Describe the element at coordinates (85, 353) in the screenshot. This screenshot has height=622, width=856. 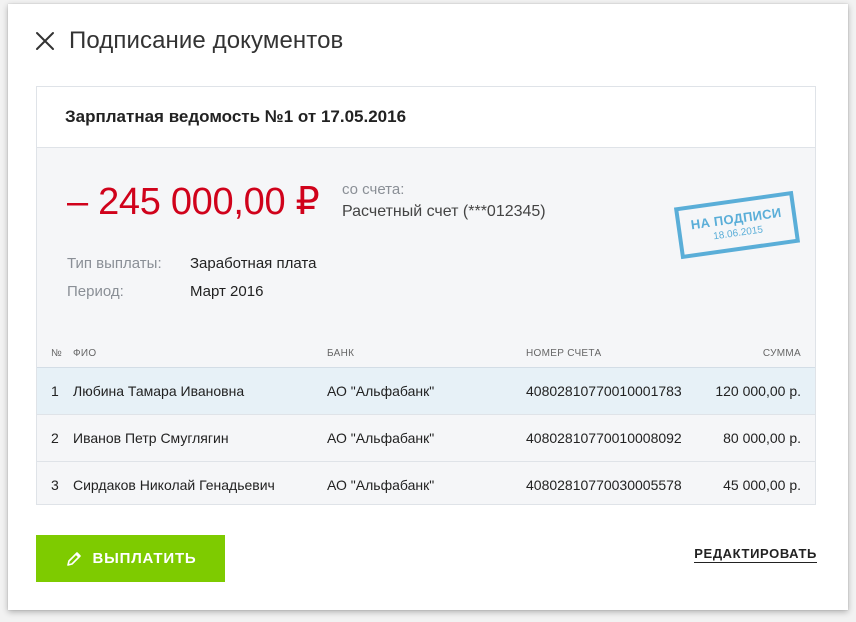
I see `header-name: ФИО` at that location.